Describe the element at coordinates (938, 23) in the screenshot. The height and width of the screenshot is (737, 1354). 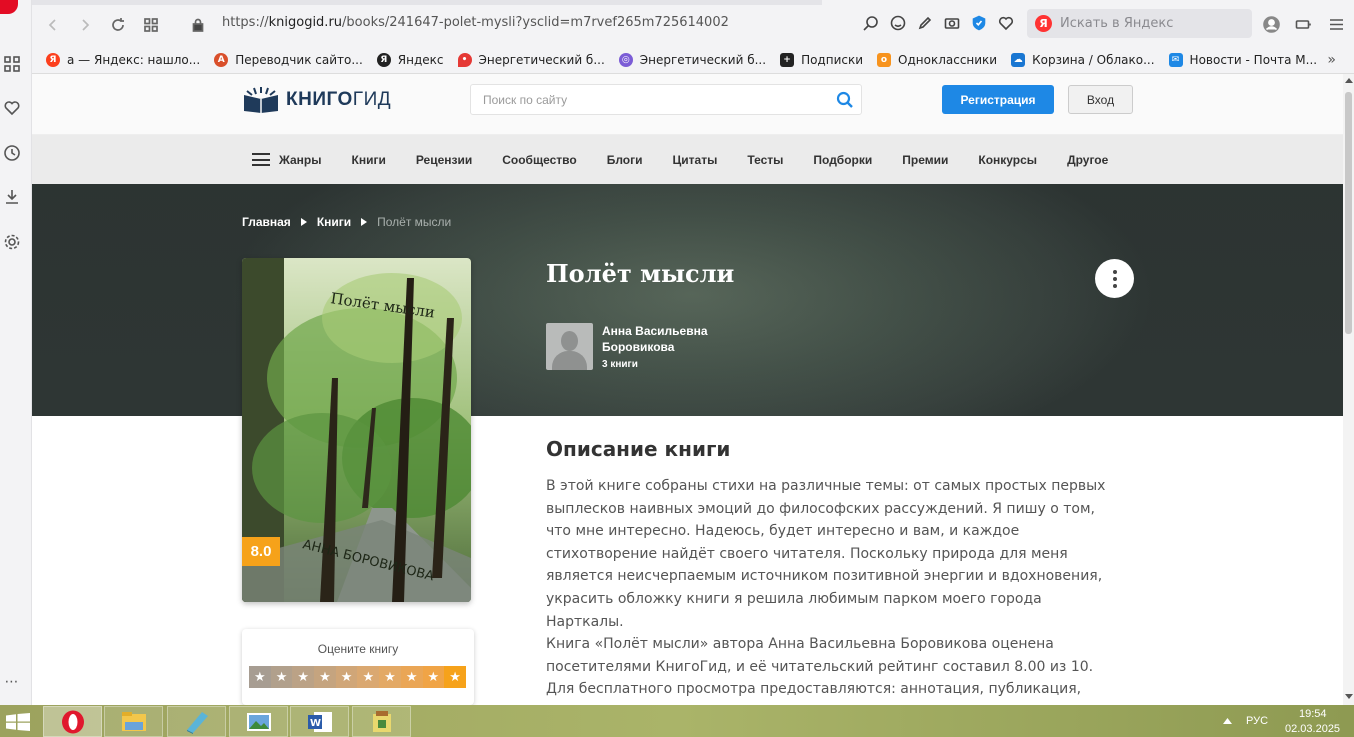
I see `url-actions` at that location.